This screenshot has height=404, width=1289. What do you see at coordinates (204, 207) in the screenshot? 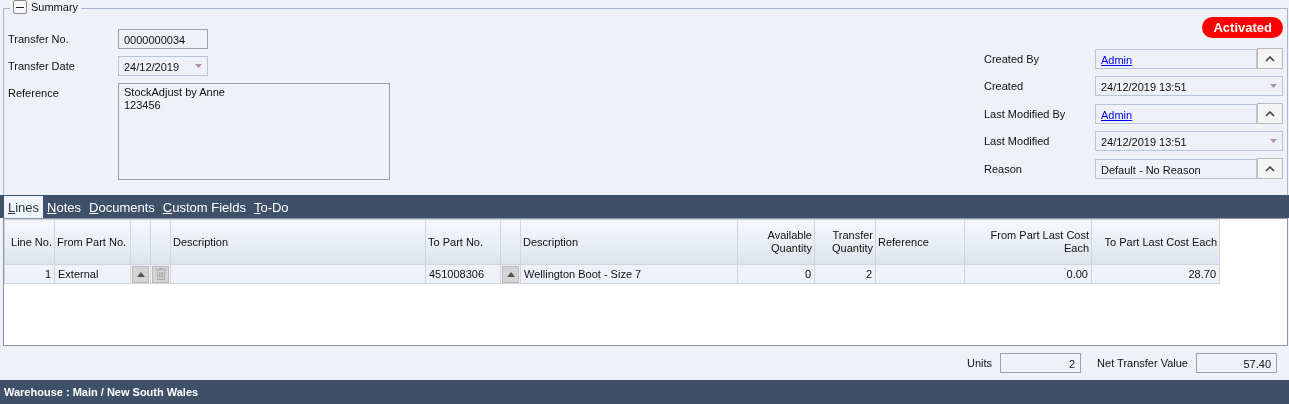
I see `tab: Custom Fields` at bounding box center [204, 207].